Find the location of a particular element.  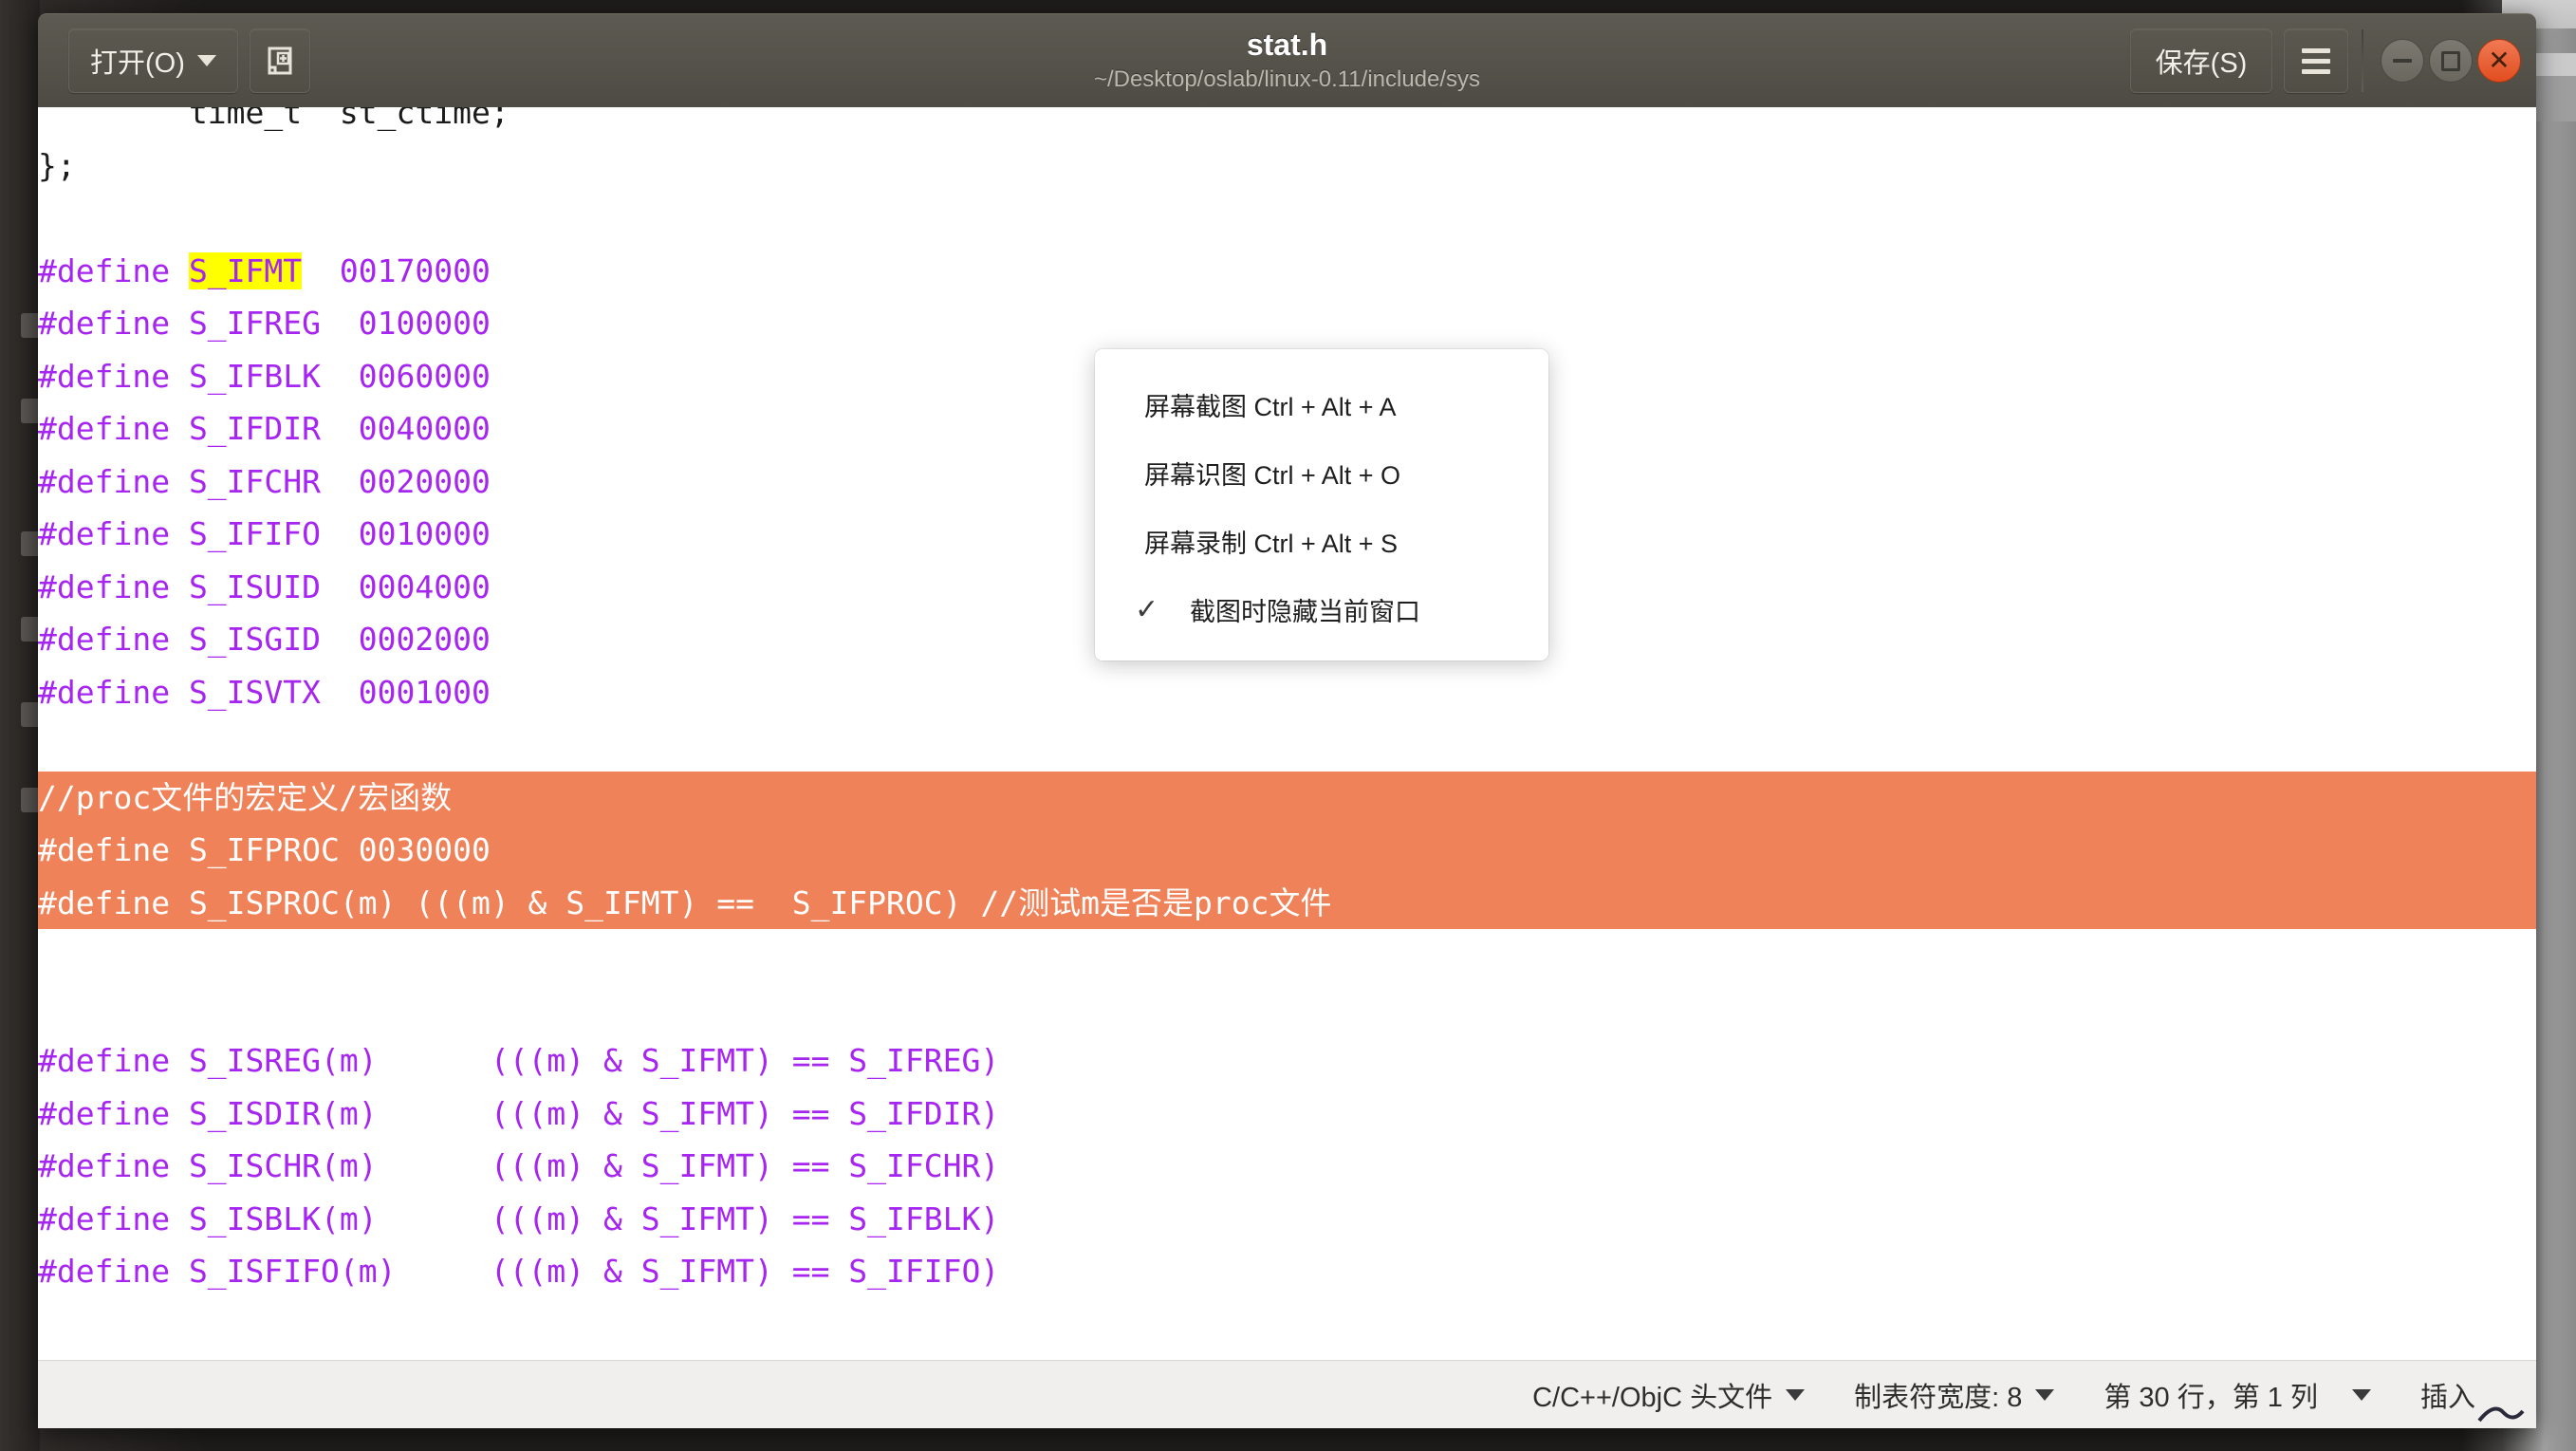

cursor-position-label: 第 30 行，第 1 列 is located at coordinates (2210, 1398).